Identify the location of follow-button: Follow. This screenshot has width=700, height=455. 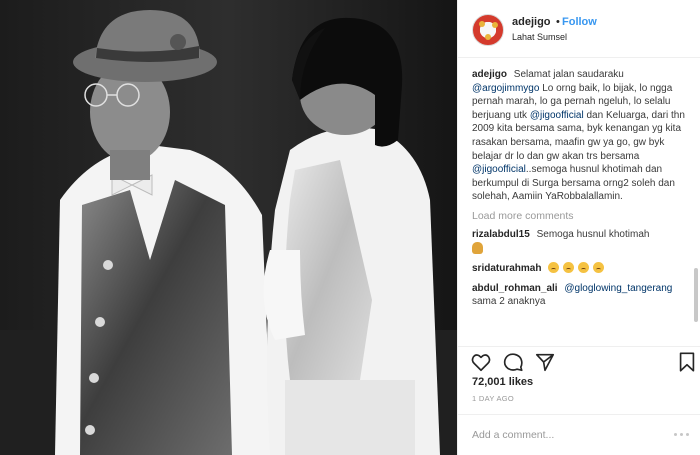
(579, 22).